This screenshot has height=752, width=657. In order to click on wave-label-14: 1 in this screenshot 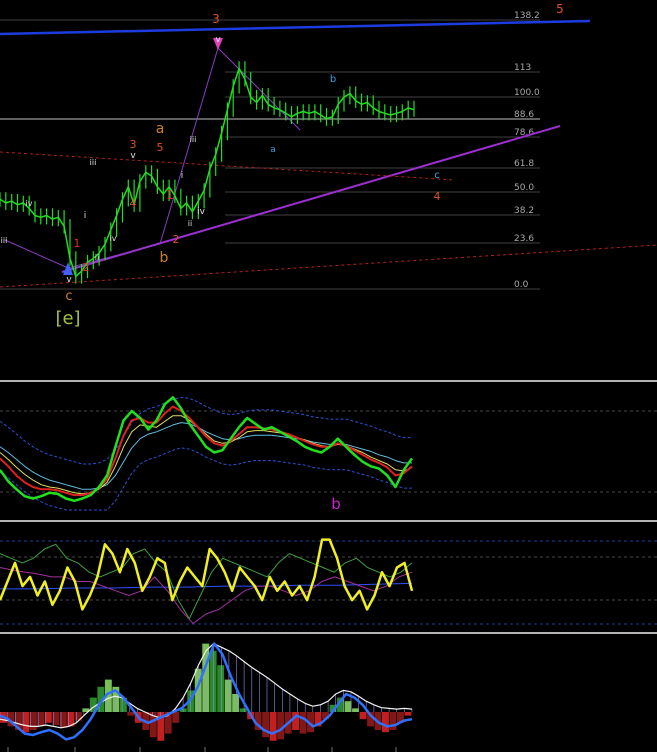, I will do `click(170, 195)`.